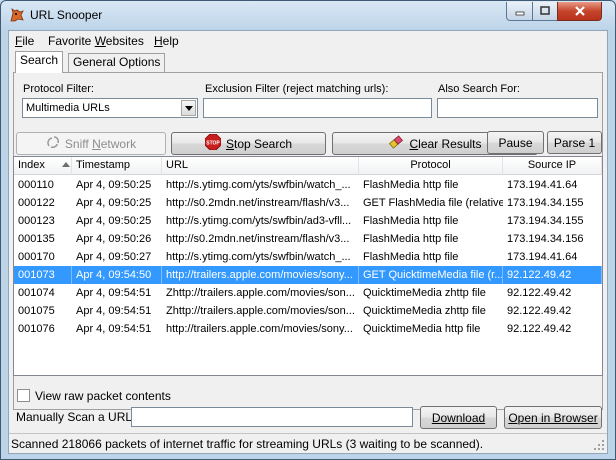 The width and height of the screenshot is (616, 460). I want to click on minimize-icon, so click(519, 13).